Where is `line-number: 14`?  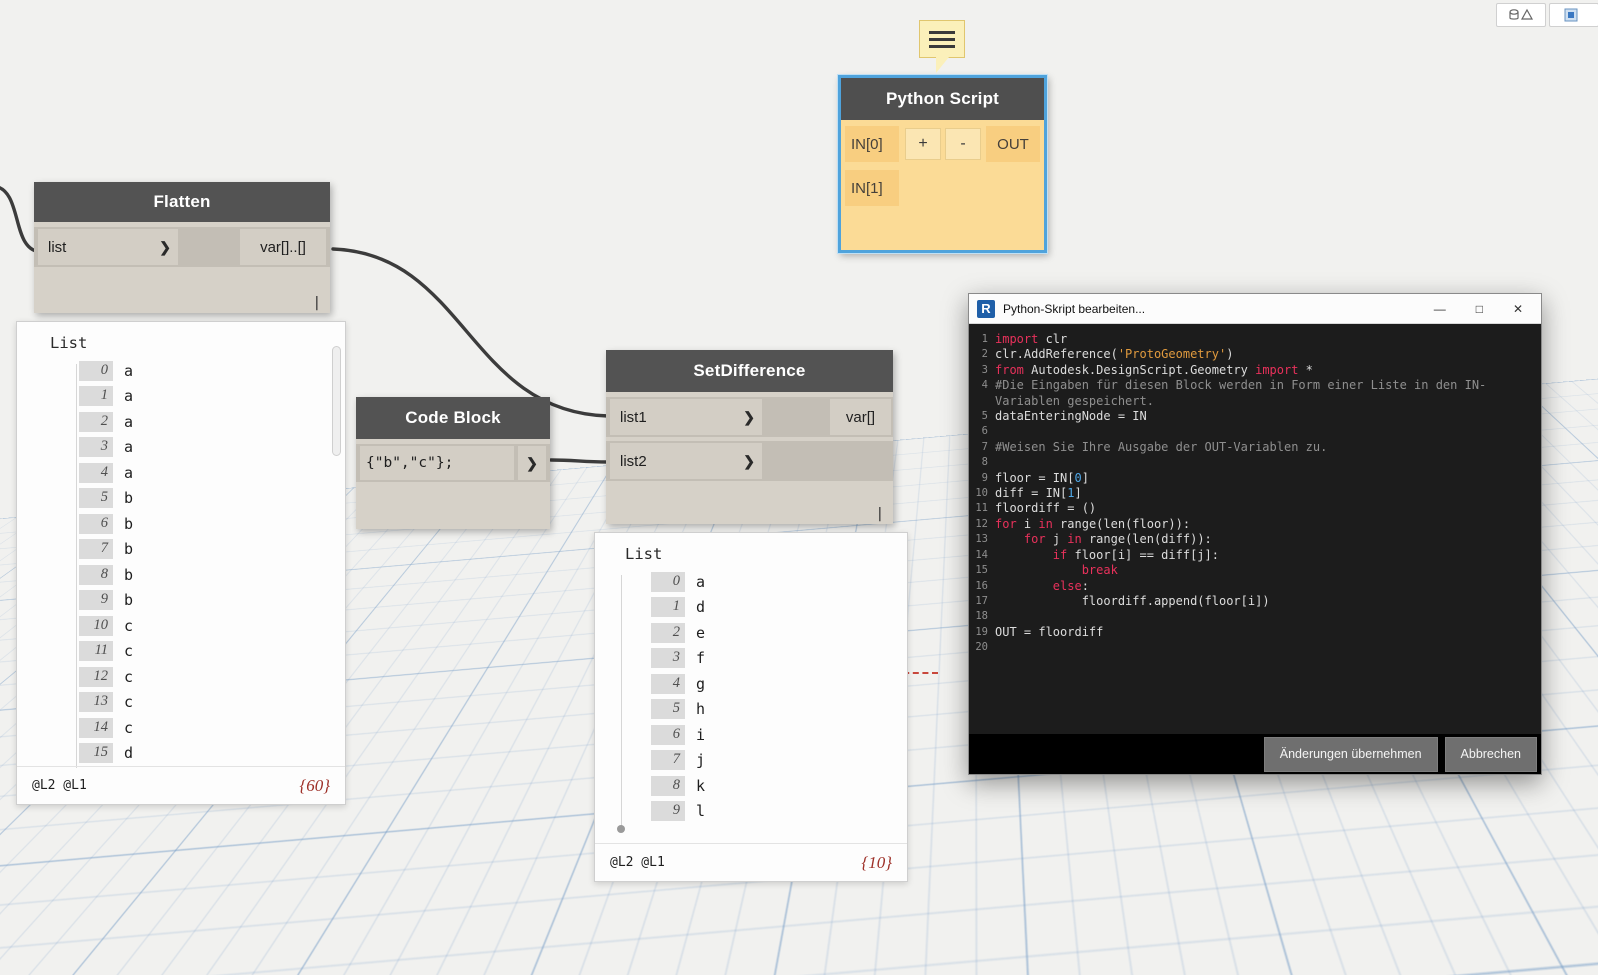
line-number: 14 is located at coordinates (981, 554).